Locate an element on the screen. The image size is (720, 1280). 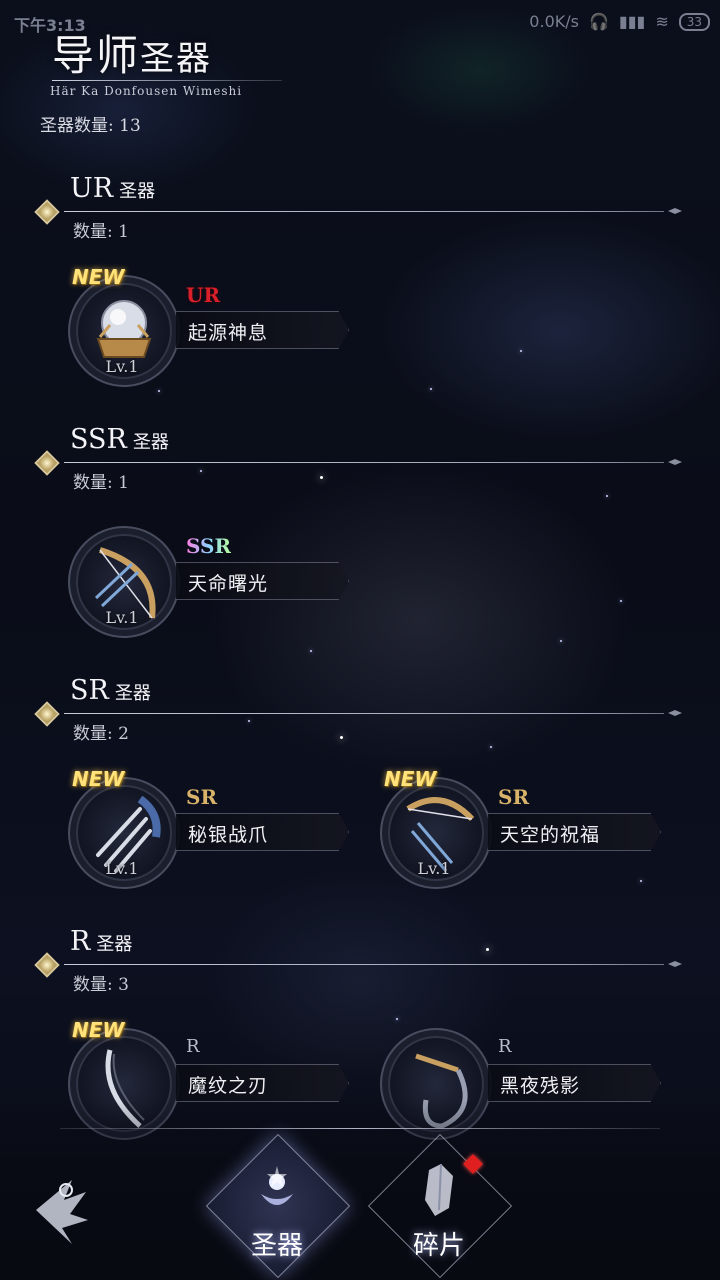
artifact-card-mithril-claw: Lv.1 NEW SR 秘银战爪 is located at coordinates (213, 828).